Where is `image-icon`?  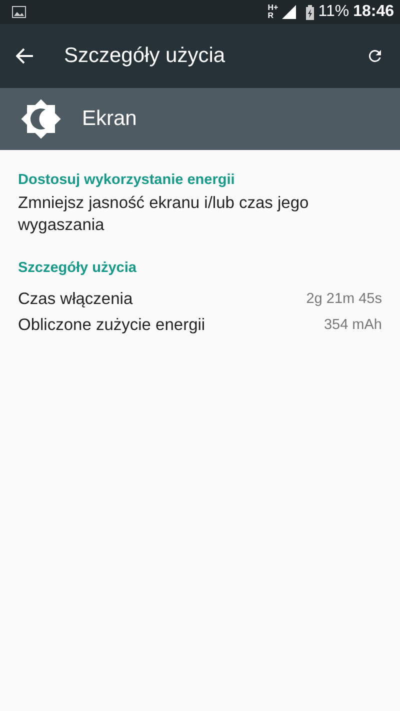
image-icon is located at coordinates (19, 12).